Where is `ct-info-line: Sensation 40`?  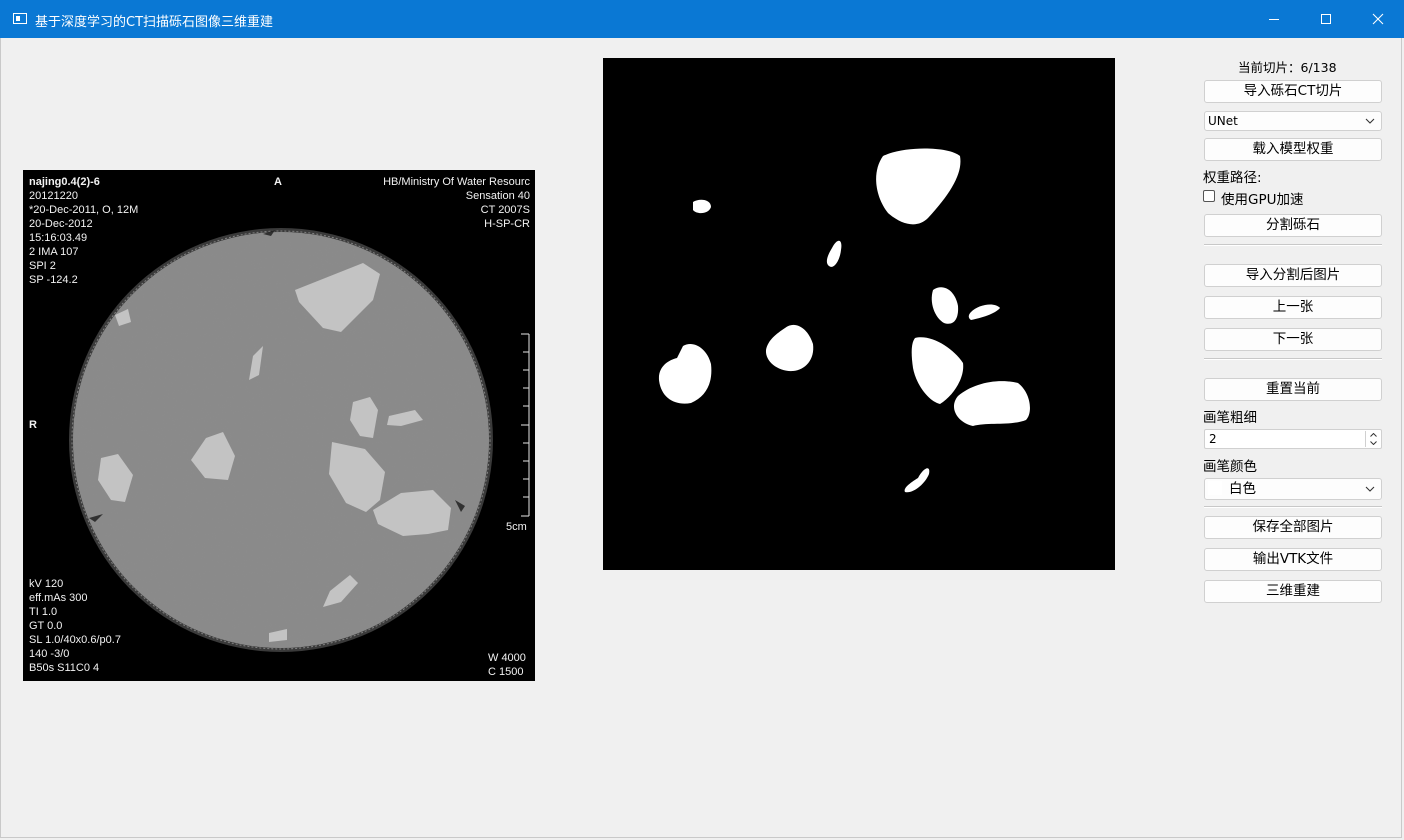
ct-info-line: Sensation 40 is located at coordinates (497, 196).